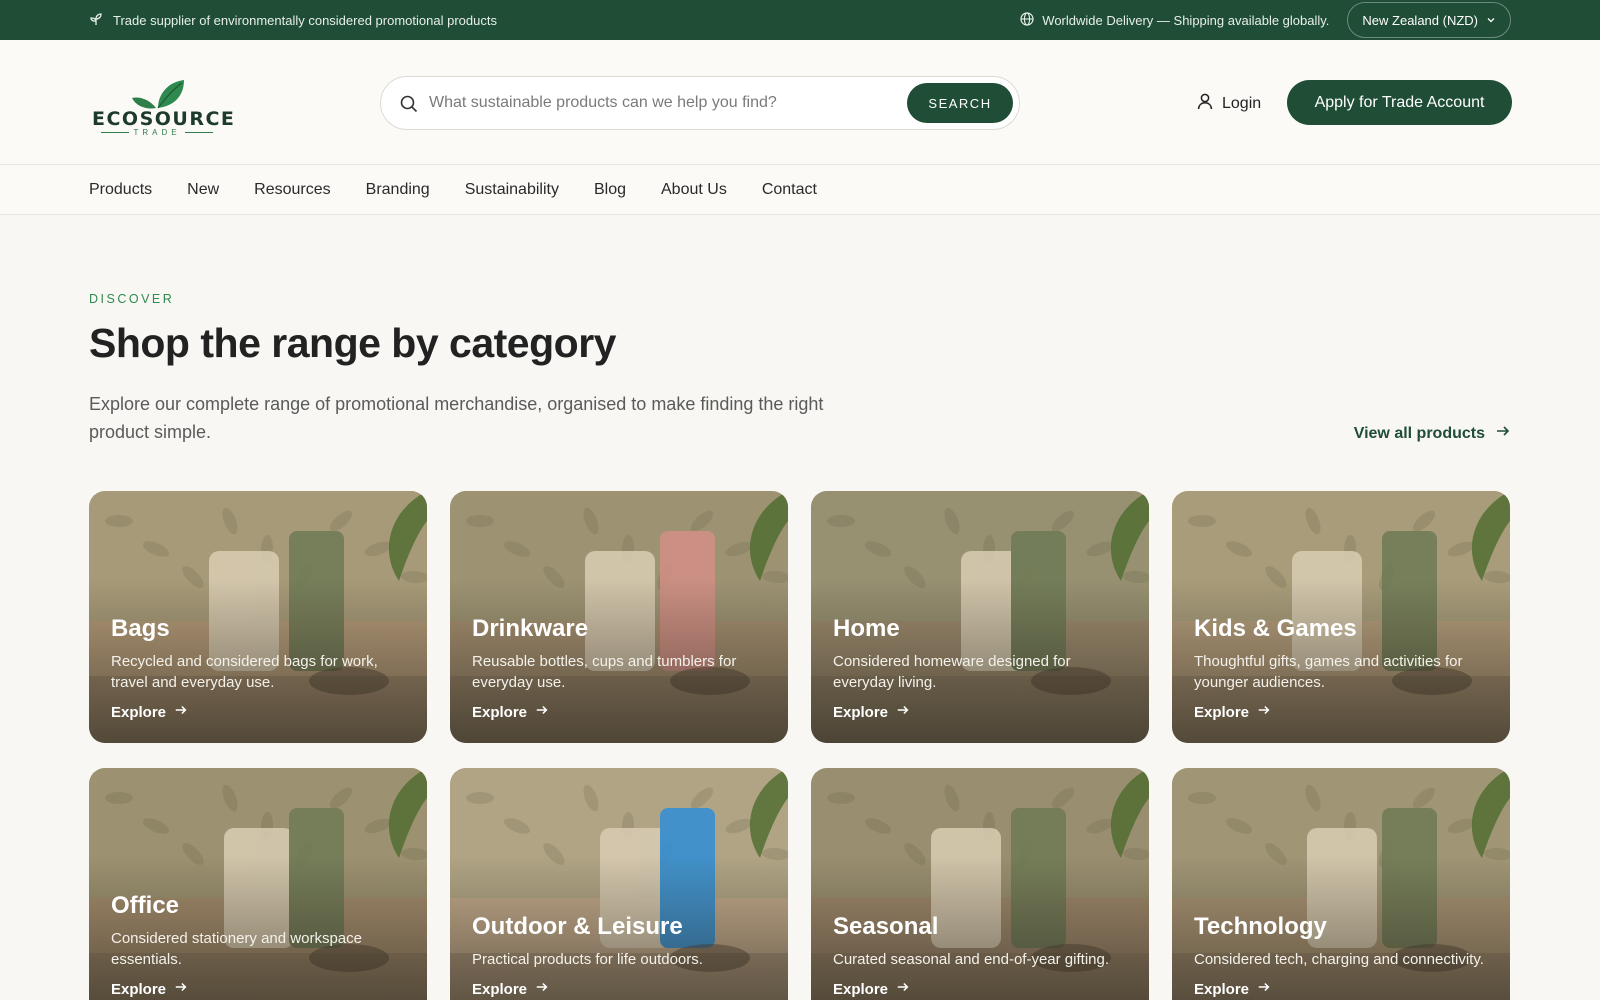 This screenshot has width=1600, height=1000. I want to click on category-name: Bags, so click(140, 628).